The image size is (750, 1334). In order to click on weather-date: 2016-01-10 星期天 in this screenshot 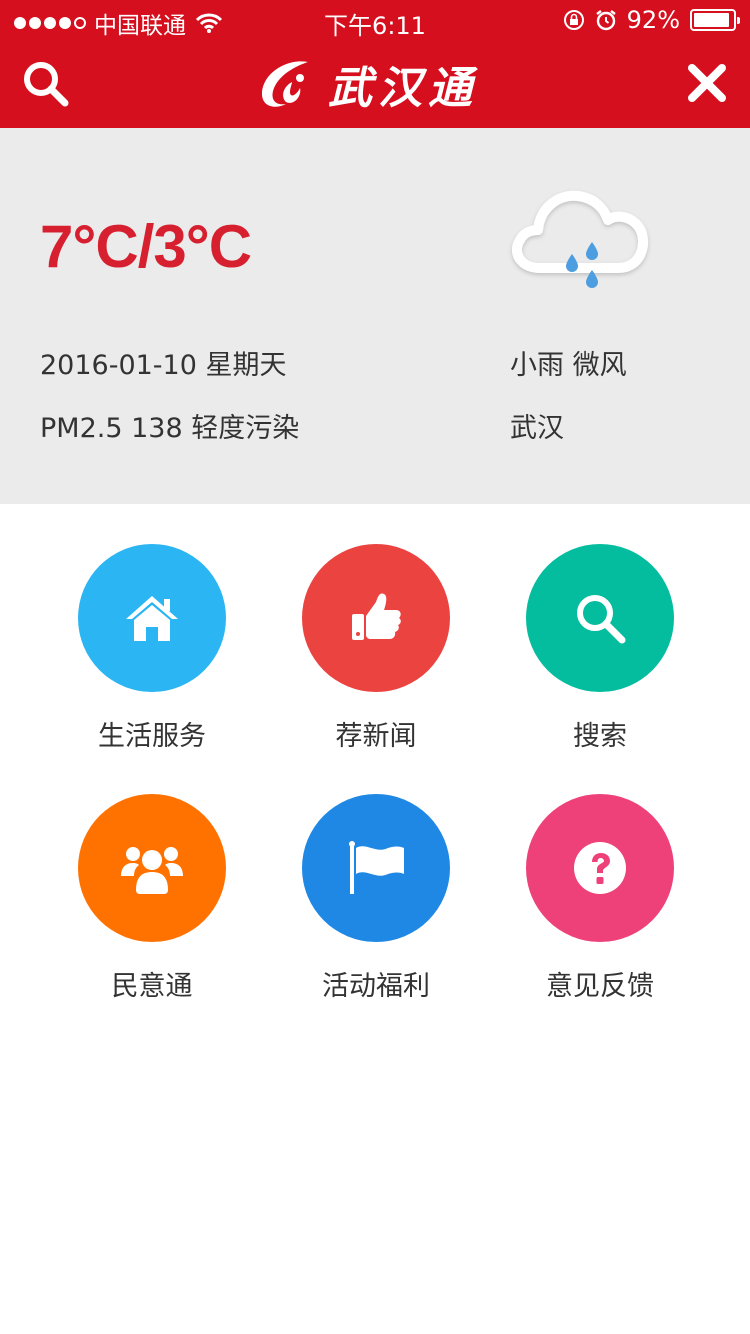, I will do `click(163, 365)`.